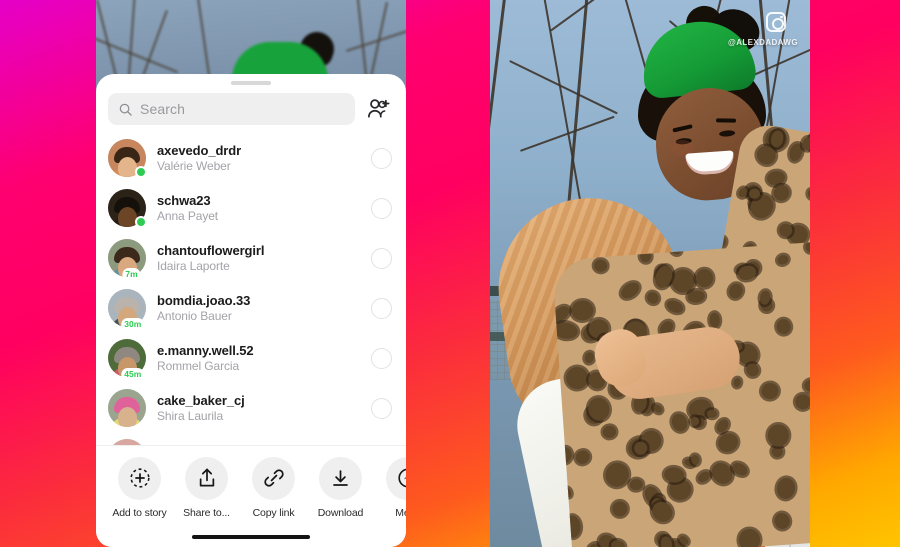 This screenshot has width=900, height=547. I want to click on action-copy-link: Copy link, so click(273, 487).